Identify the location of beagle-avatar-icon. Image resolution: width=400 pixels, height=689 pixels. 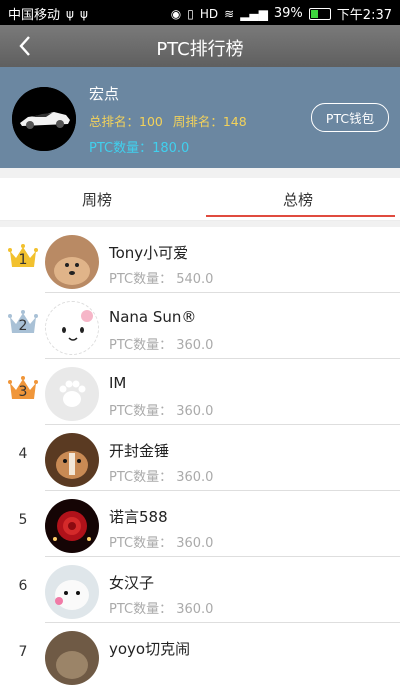
(72, 460).